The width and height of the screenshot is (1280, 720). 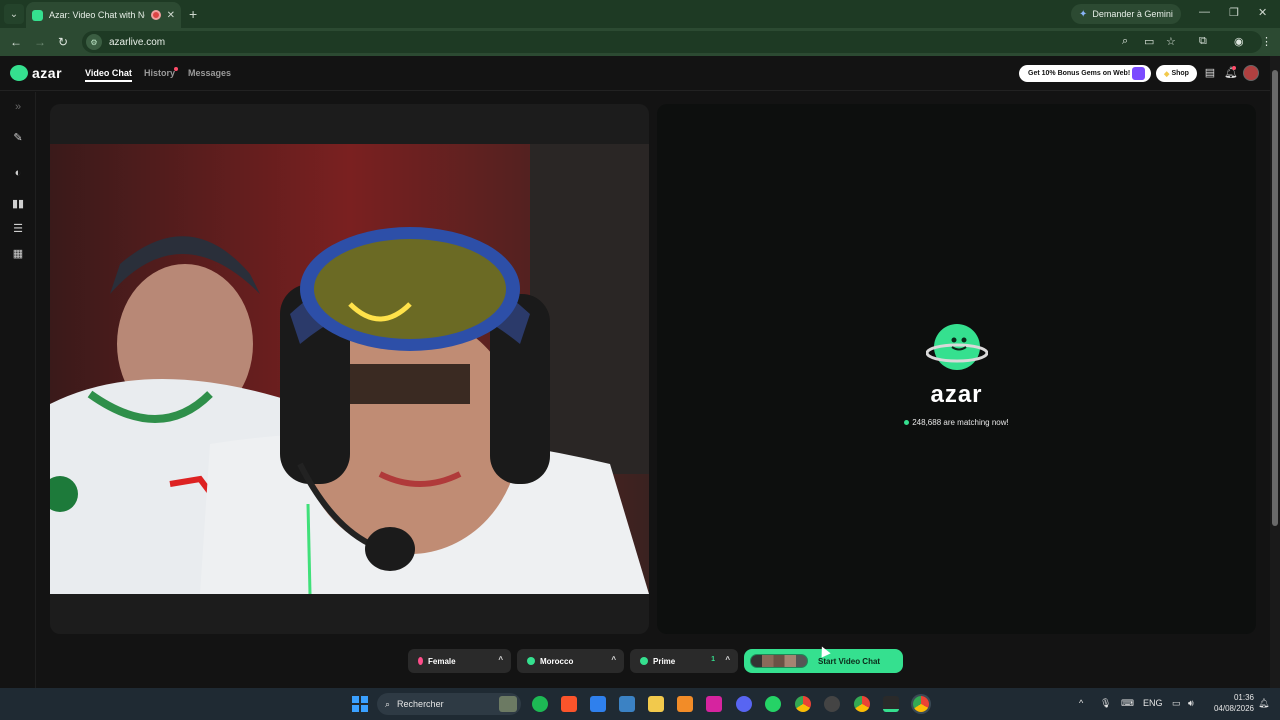 I want to click on bookmark-star-icon: ☆, so click(x=1171, y=41).